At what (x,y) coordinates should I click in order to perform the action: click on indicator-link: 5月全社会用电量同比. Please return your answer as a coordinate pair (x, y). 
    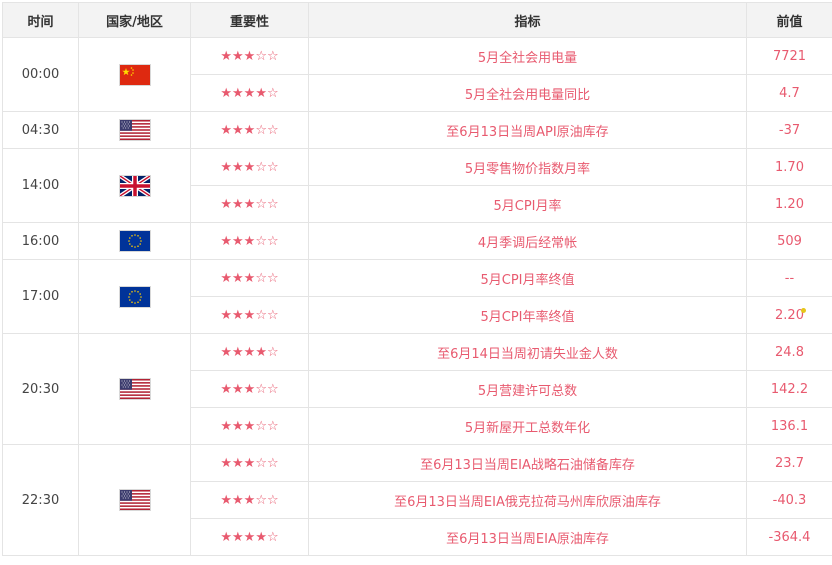
    Looking at the image, I should click on (528, 93).